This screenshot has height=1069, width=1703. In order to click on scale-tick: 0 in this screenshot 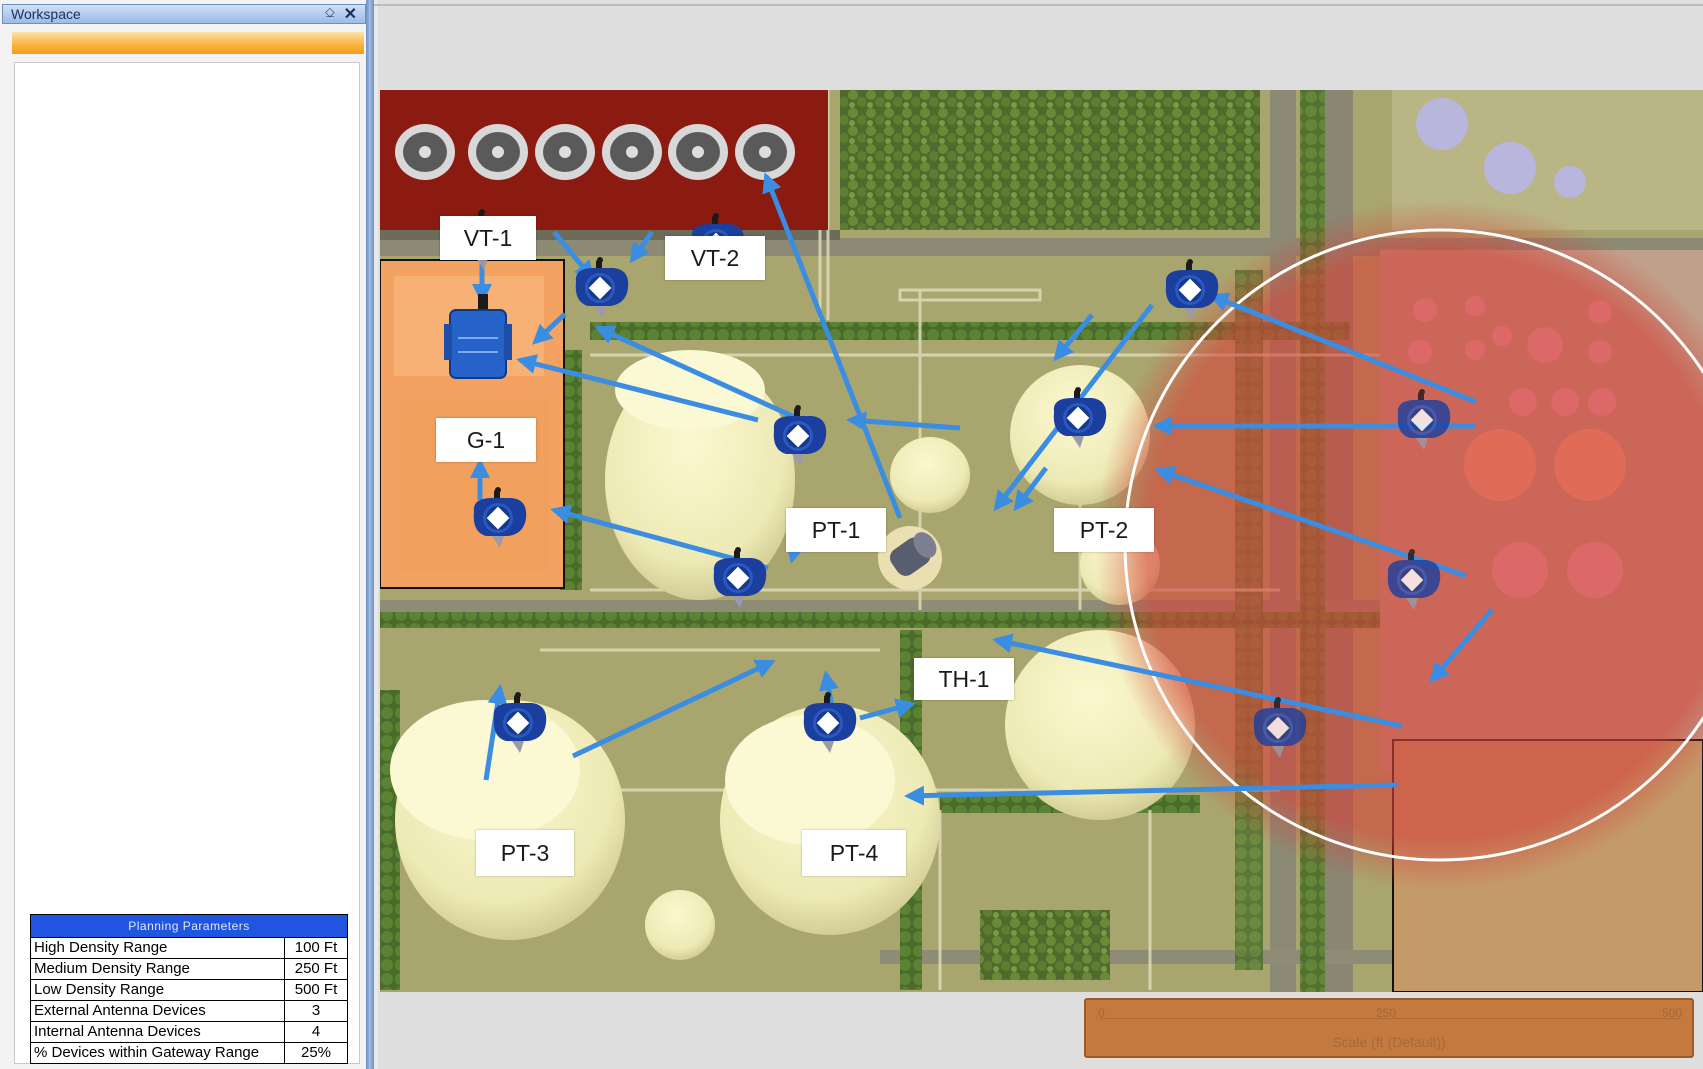, I will do `click(1101, 1013)`.